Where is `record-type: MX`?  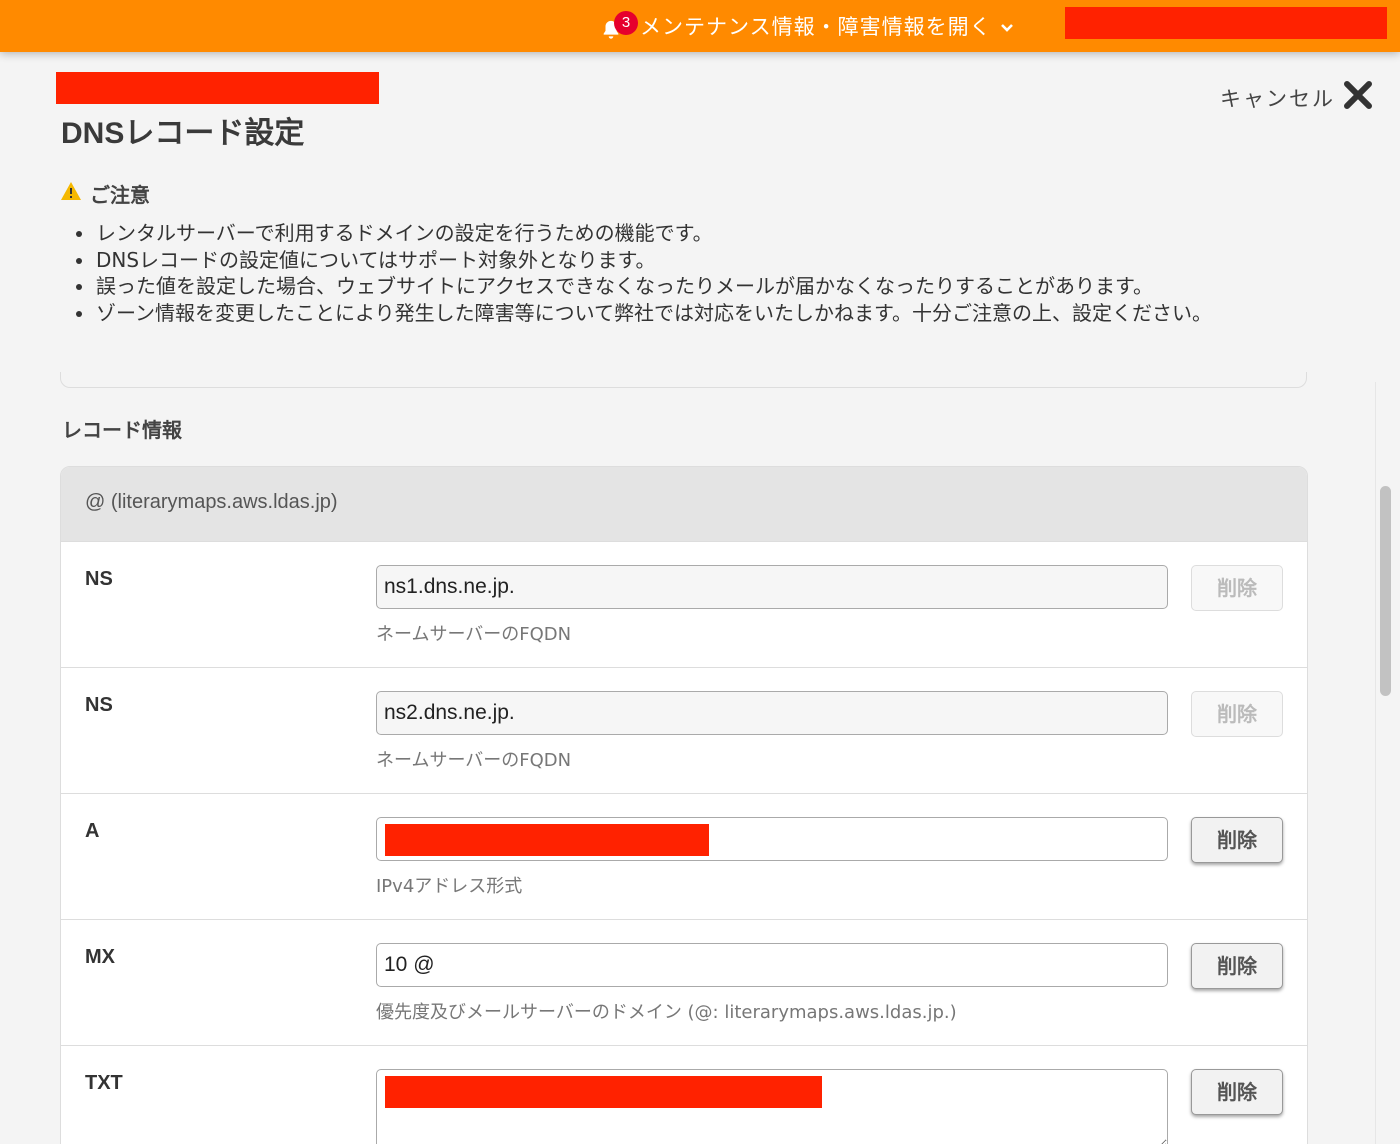 record-type: MX is located at coordinates (100, 957).